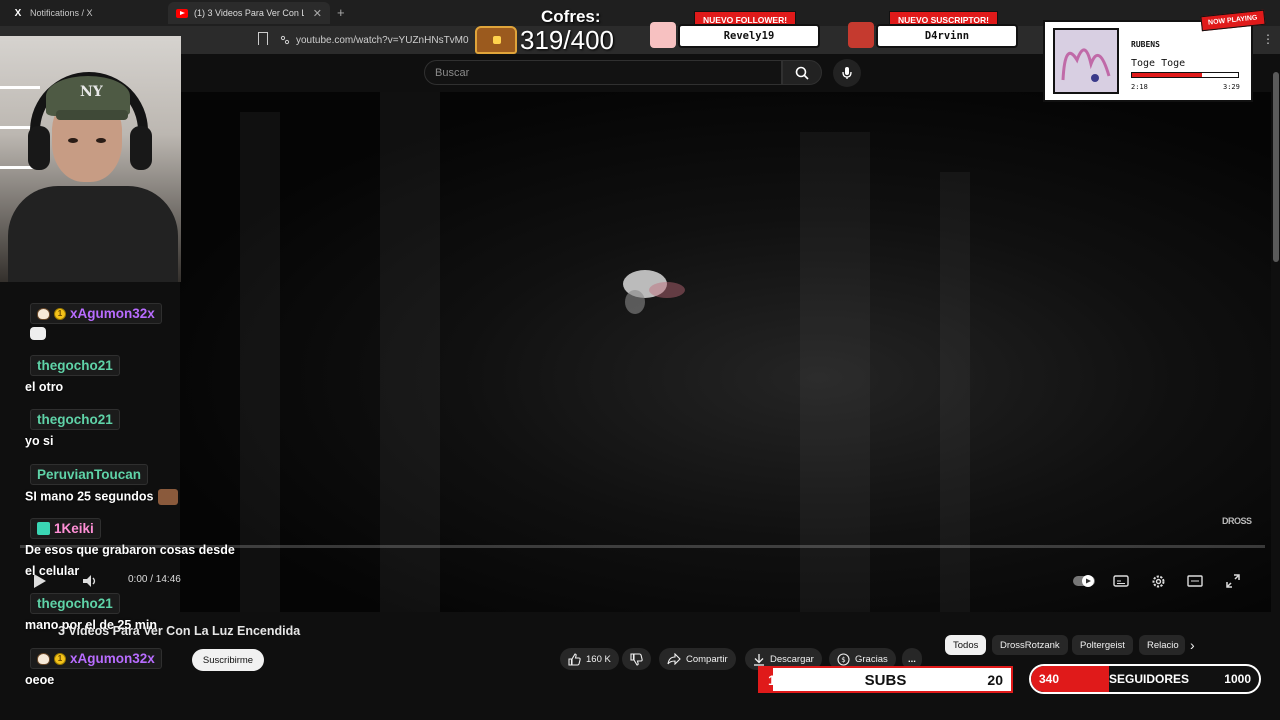  I want to click on search-placeholder: Buscar, so click(452, 72).